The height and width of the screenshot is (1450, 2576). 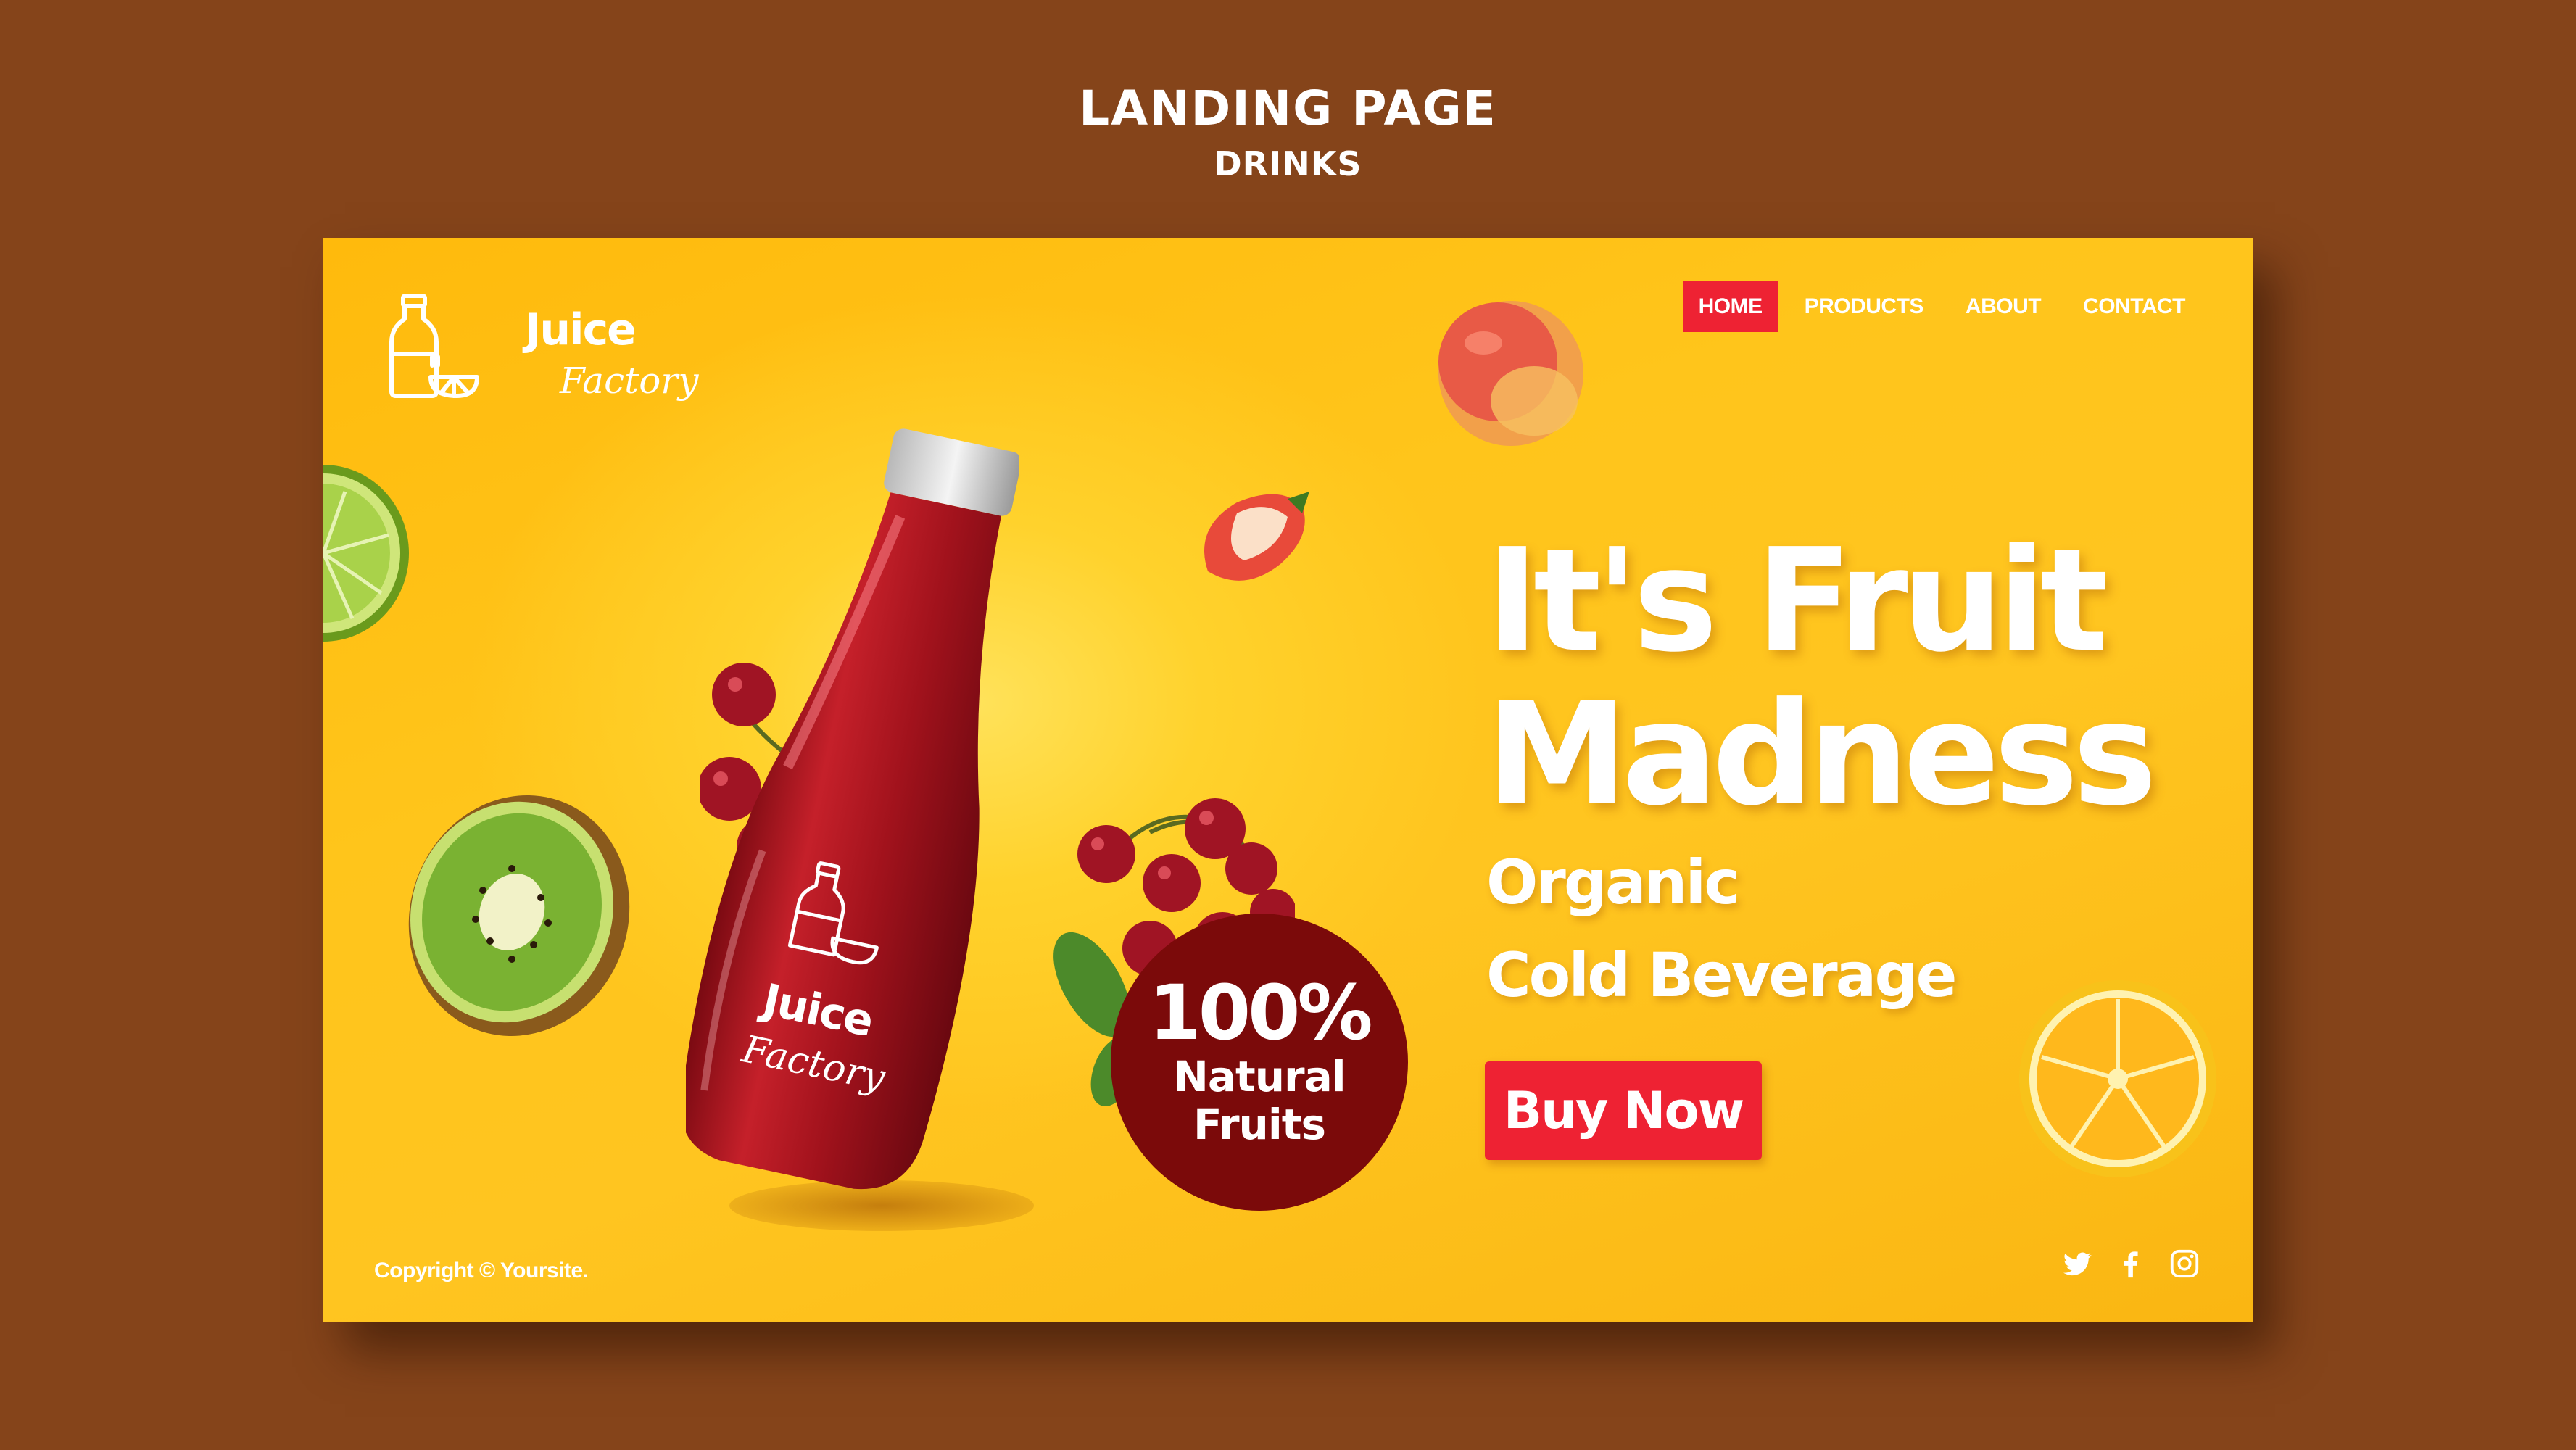 What do you see at coordinates (366, 554) in the screenshot?
I see `lime-slice-image` at bounding box center [366, 554].